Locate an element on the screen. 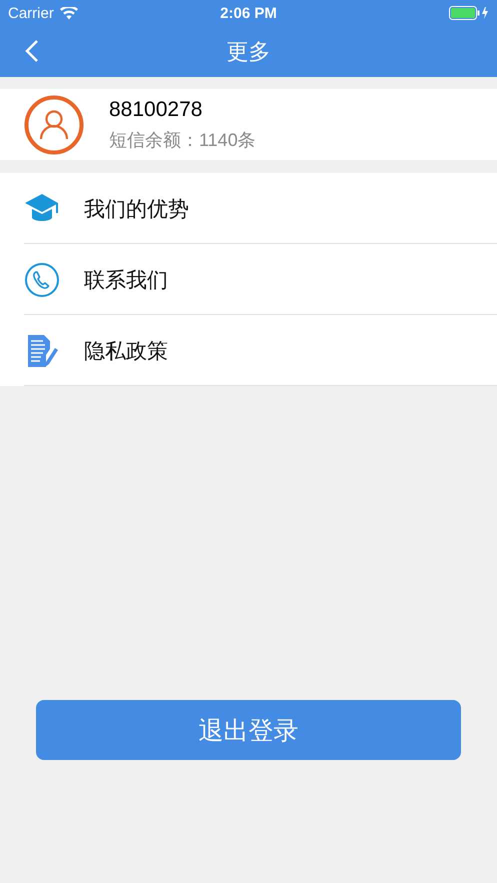  account-number: 88100278 is located at coordinates (156, 110).